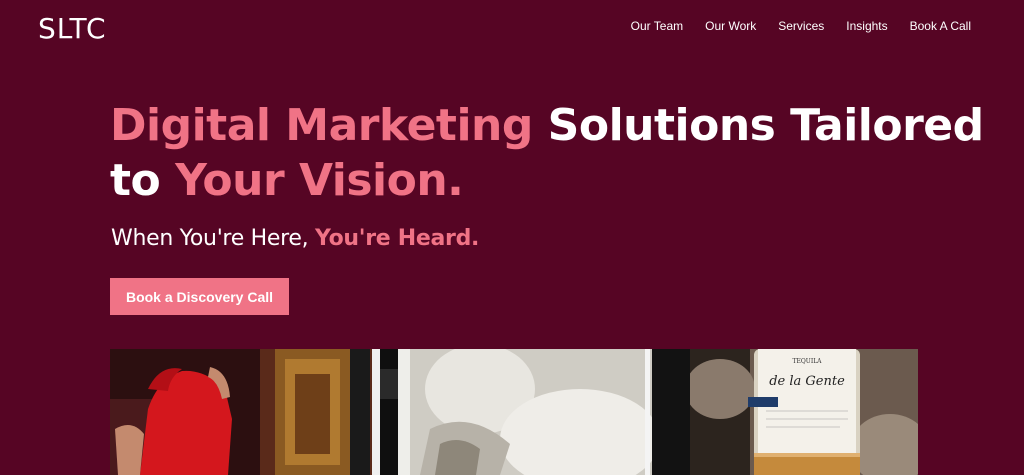 The width and height of the screenshot is (1024, 475). What do you see at coordinates (72, 28) in the screenshot?
I see `brand-logo: SLTC` at bounding box center [72, 28].